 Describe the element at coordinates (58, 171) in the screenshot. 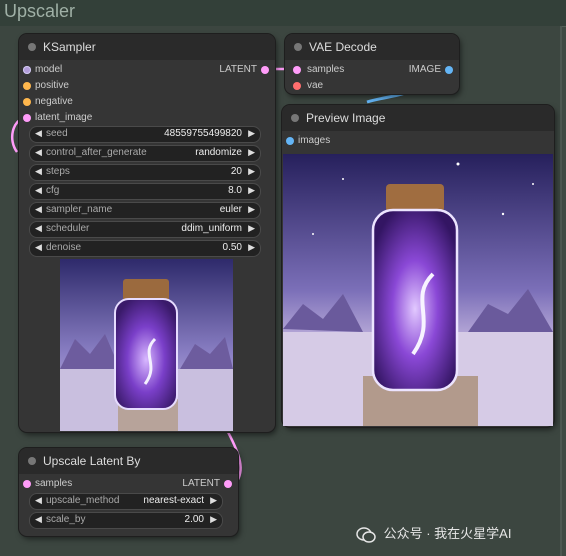

I see `widget-label: steps` at that location.